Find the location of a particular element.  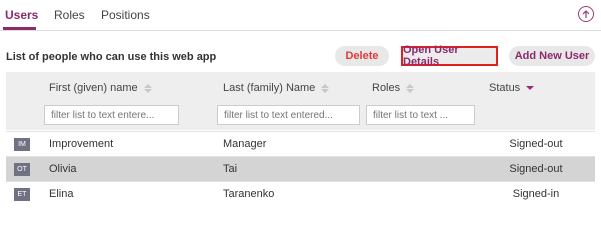

delete-button: Delete is located at coordinates (362, 56).